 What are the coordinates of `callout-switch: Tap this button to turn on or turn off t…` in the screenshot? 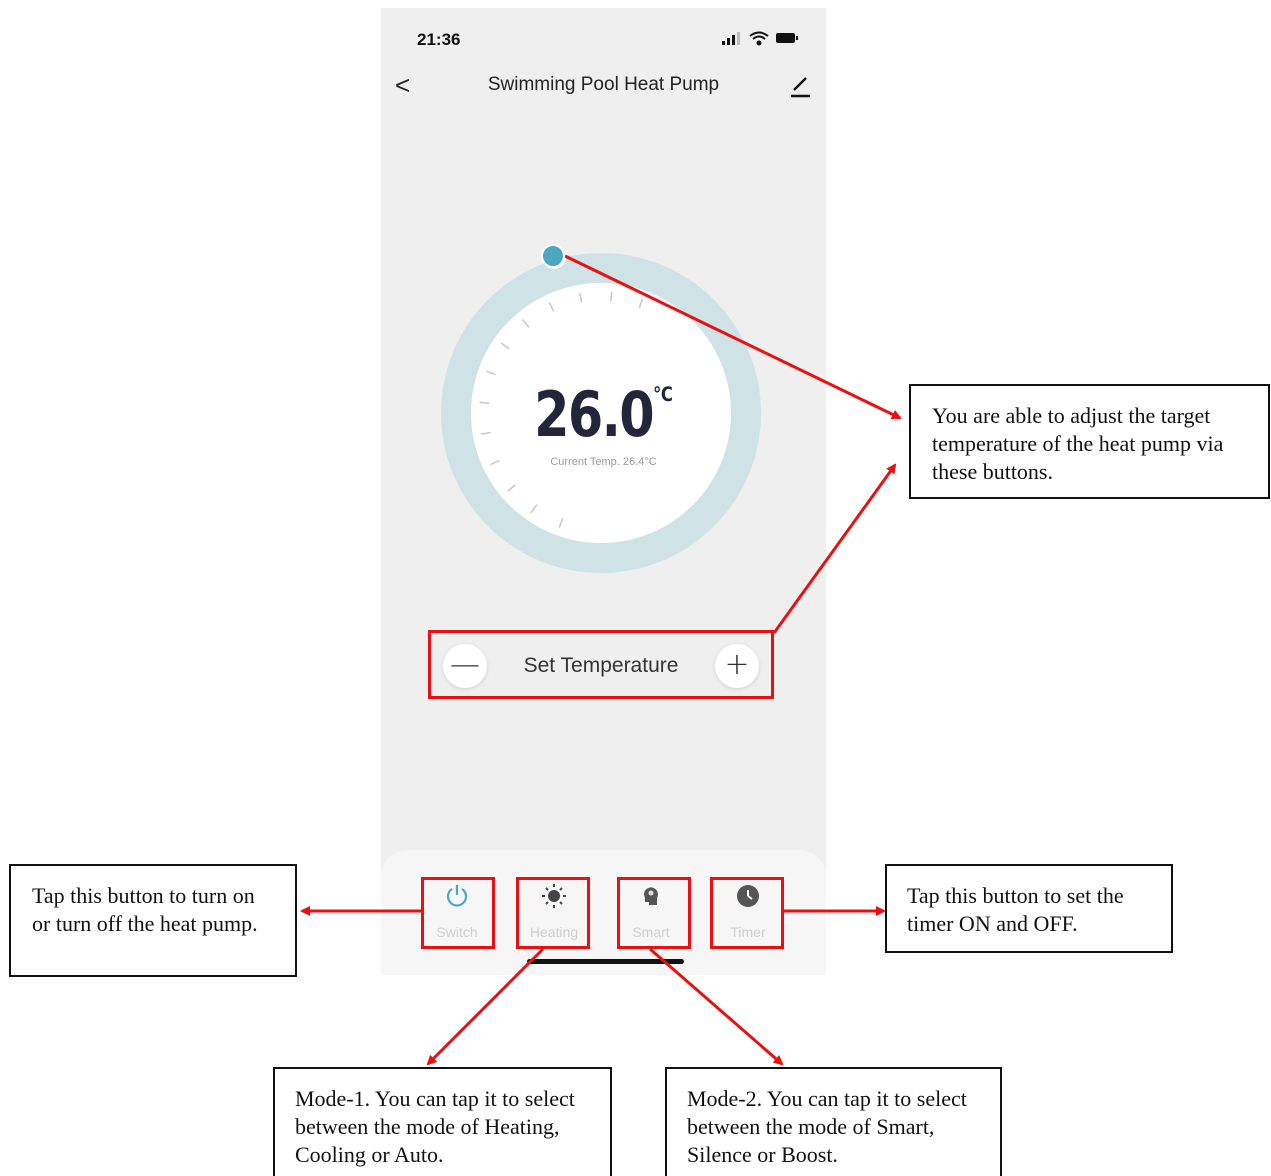 It's located at (153, 920).